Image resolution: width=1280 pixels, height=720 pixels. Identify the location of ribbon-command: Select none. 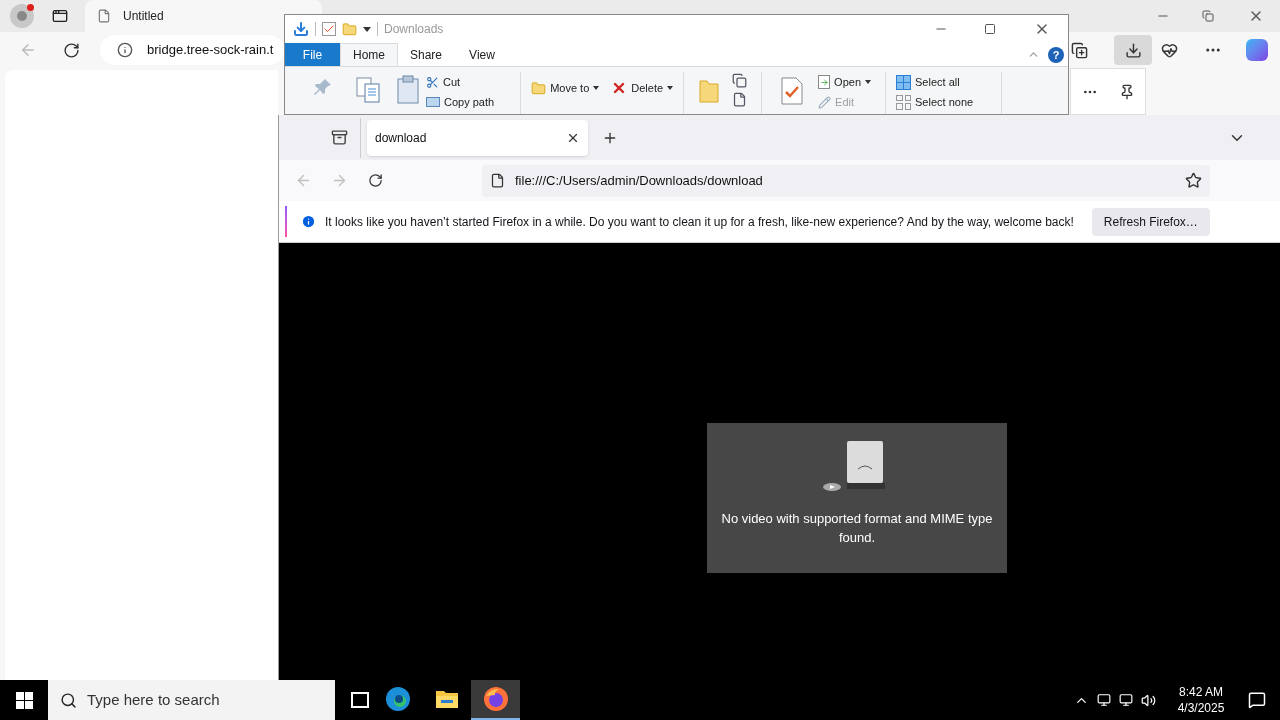
(935, 102).